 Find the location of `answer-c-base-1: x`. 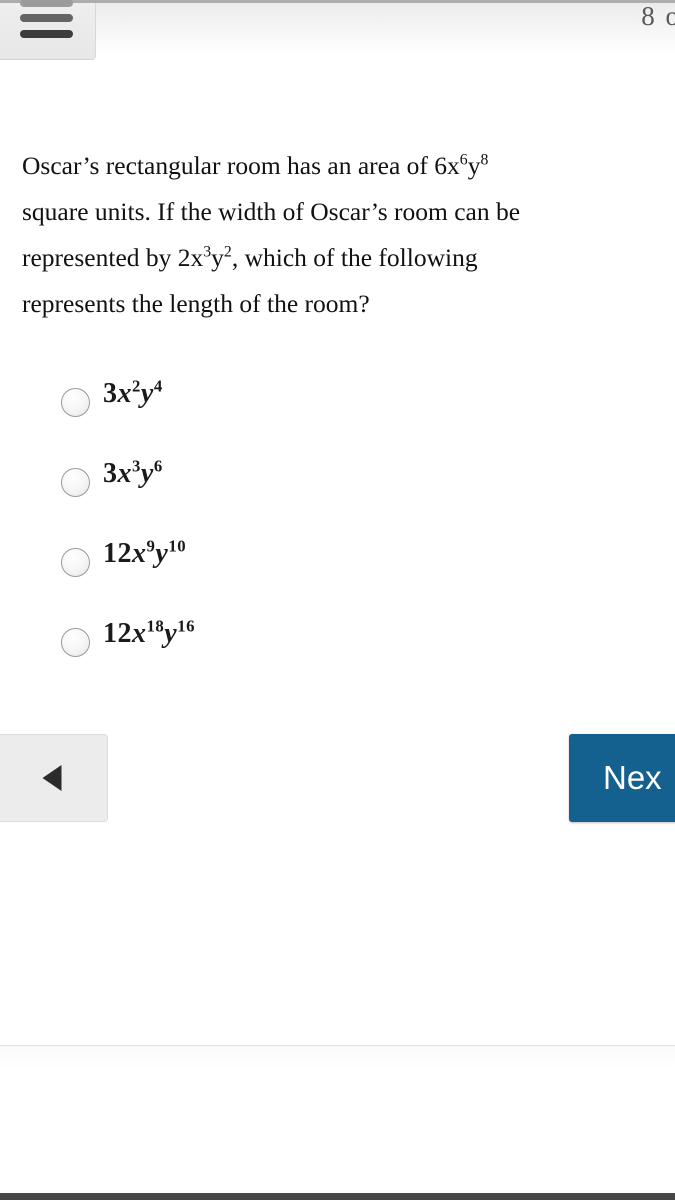

answer-c-base-1: x is located at coordinates (139, 553).